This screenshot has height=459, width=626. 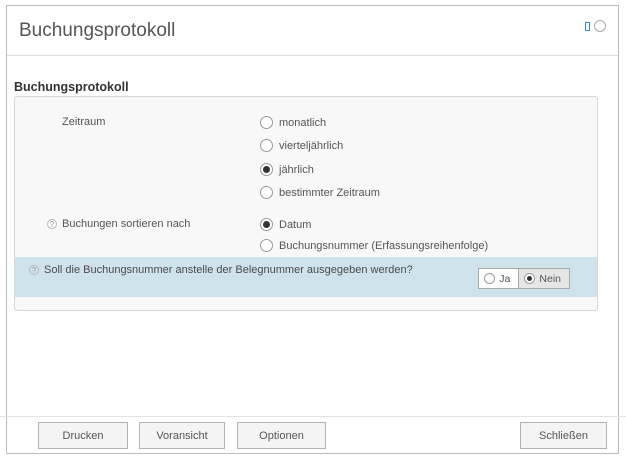 What do you see at coordinates (126, 224) in the screenshot?
I see `sortierung-label-text: Buchungen sortieren nach` at bounding box center [126, 224].